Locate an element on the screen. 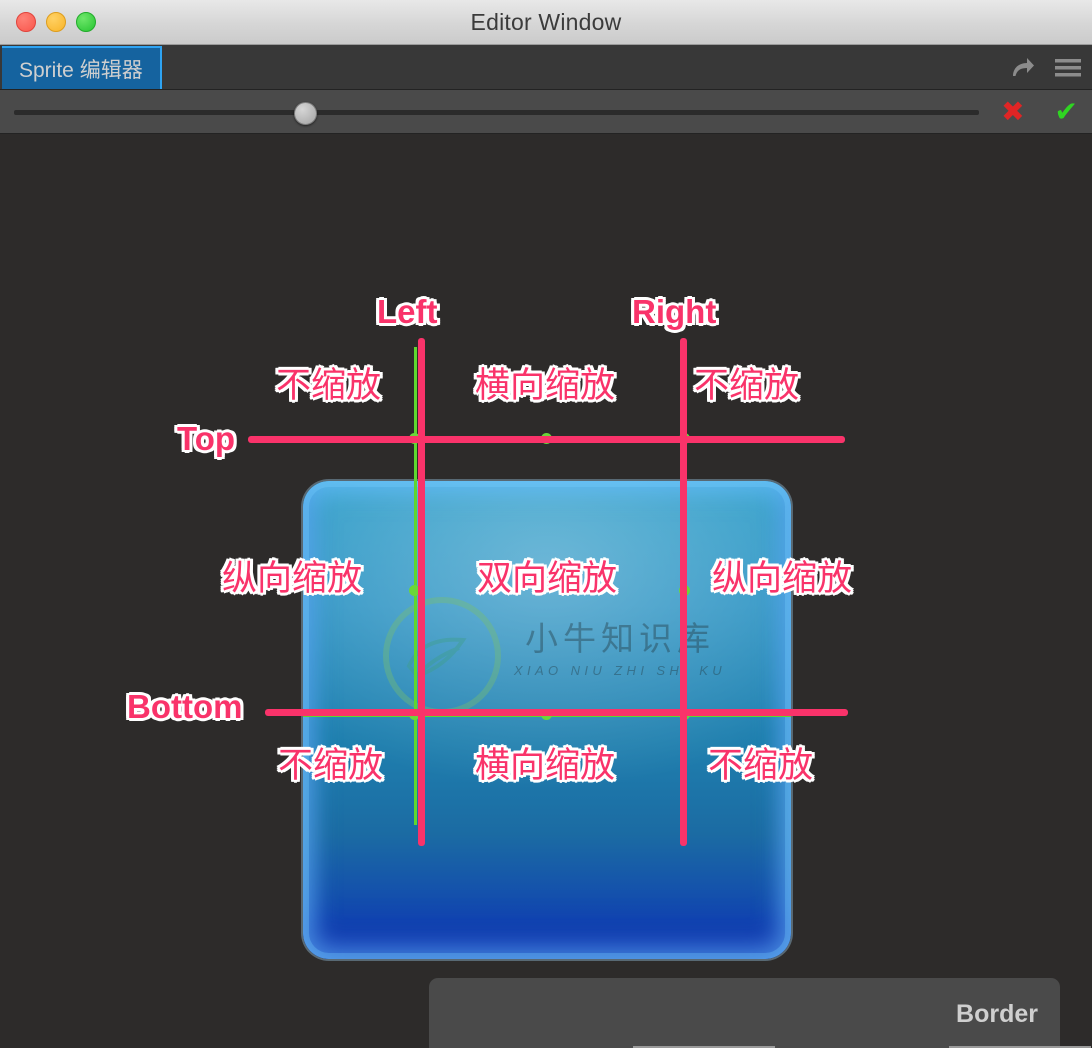  border-fields: Left Right is located at coordinates (760, 1044).